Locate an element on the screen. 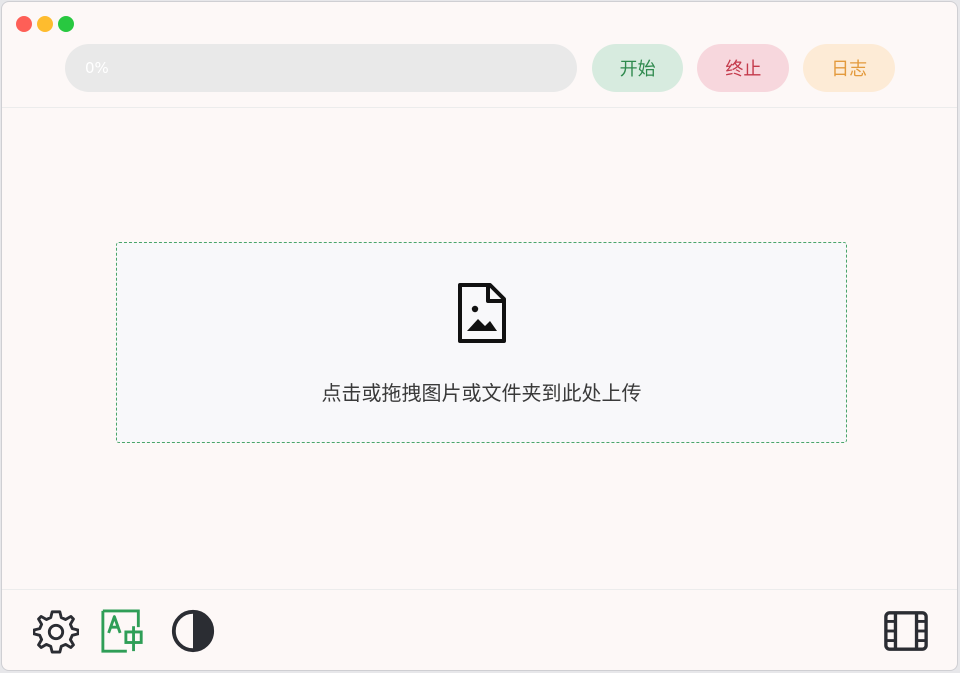 The width and height of the screenshot is (960, 673). minimize-window-button is located at coordinates (45, 24).